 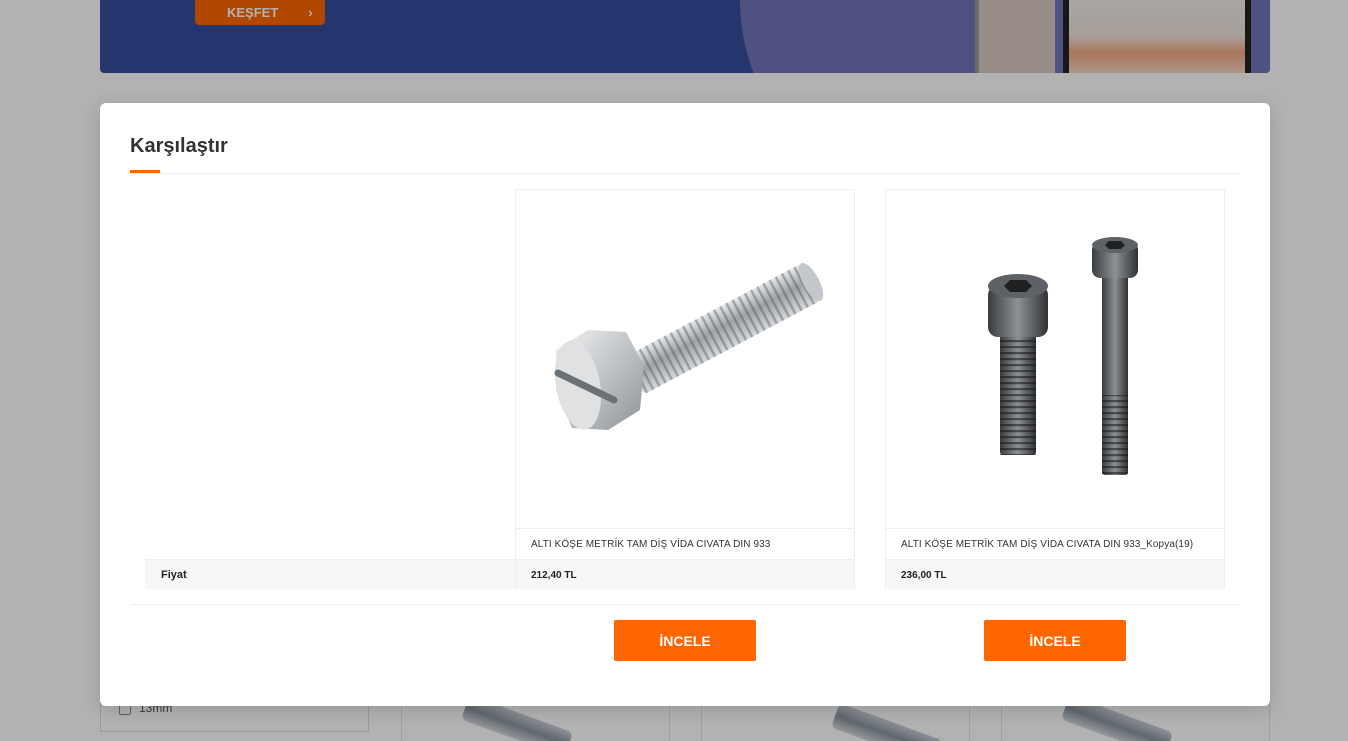 What do you see at coordinates (179, 146) in the screenshot?
I see `modal-title: Karşılaştır` at bounding box center [179, 146].